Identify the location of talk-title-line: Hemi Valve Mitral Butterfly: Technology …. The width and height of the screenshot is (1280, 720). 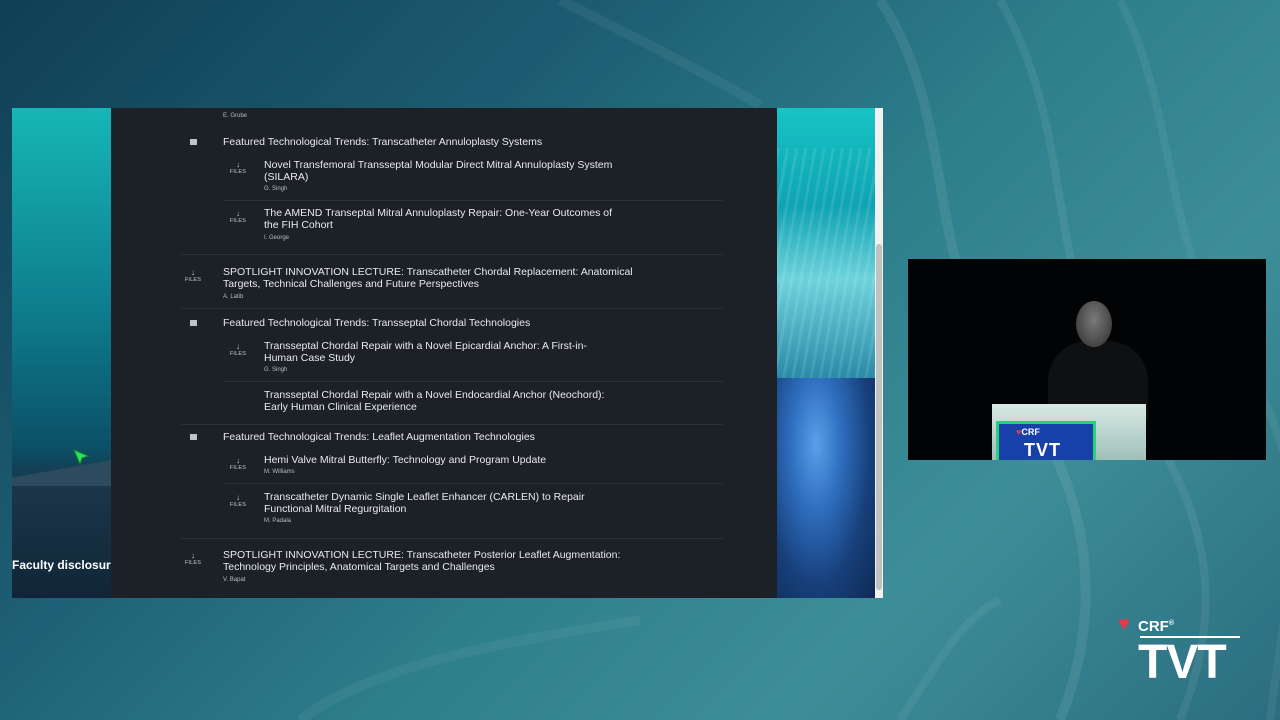
(405, 460).